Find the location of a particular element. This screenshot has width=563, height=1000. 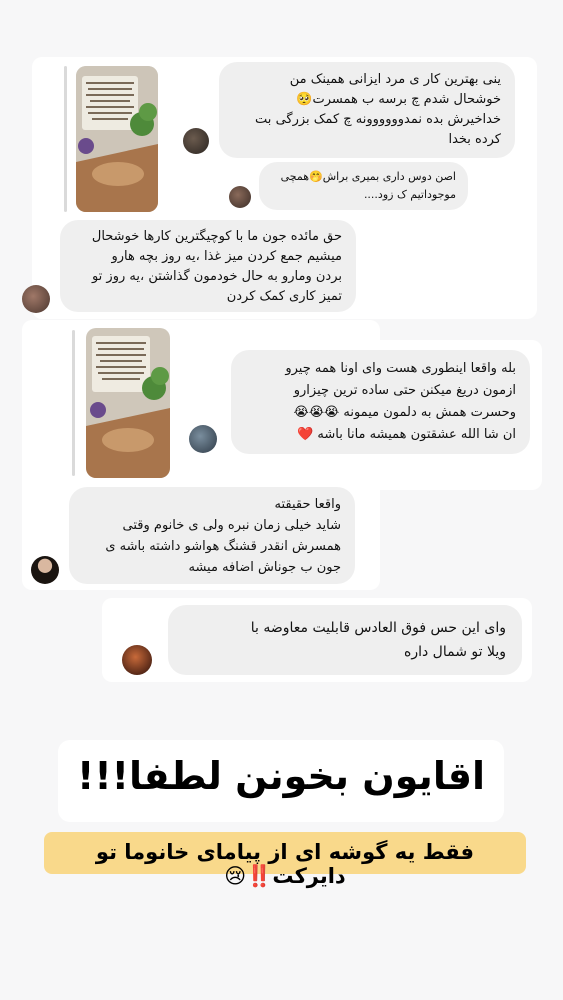

message-line: اصن دوس داری بمیری براش🤭همچی is located at coordinates (368, 176).